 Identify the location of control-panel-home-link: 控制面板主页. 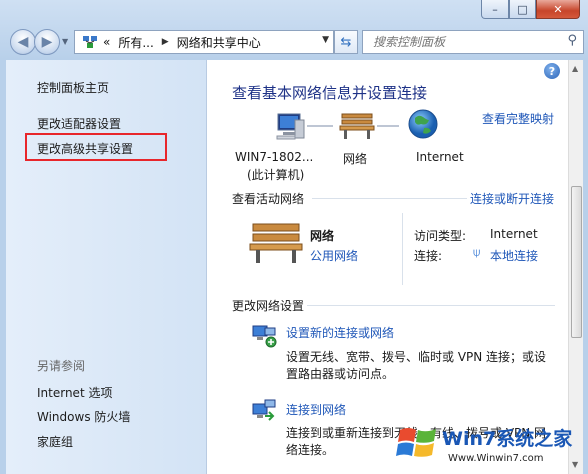
(73, 87).